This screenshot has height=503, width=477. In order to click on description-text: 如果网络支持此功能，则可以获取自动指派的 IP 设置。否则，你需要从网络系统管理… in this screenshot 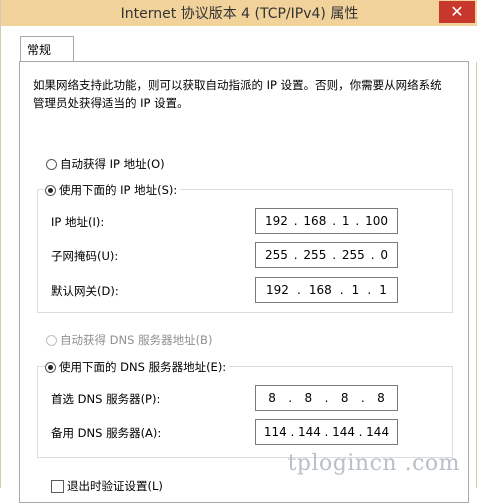, I will do `click(237, 94)`.